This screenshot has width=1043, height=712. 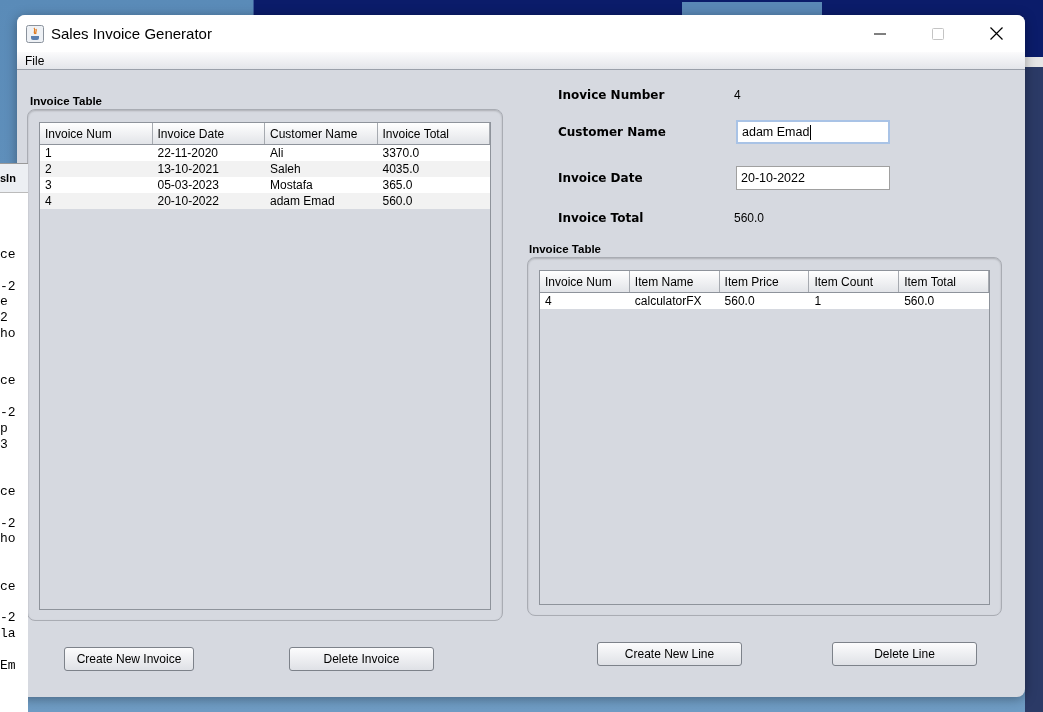 What do you see at coordinates (668, 301) in the screenshot?
I see `table-cell-text: calculatorFX` at bounding box center [668, 301].